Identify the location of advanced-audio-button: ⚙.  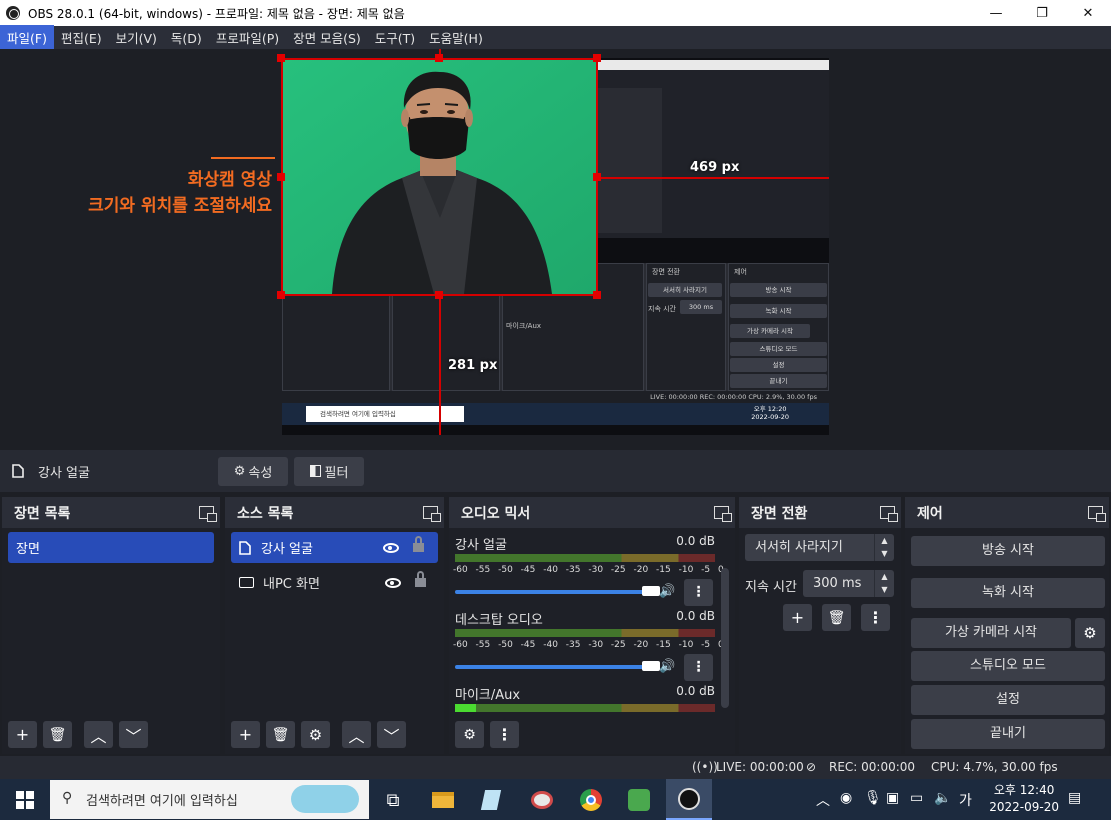
(469, 734).